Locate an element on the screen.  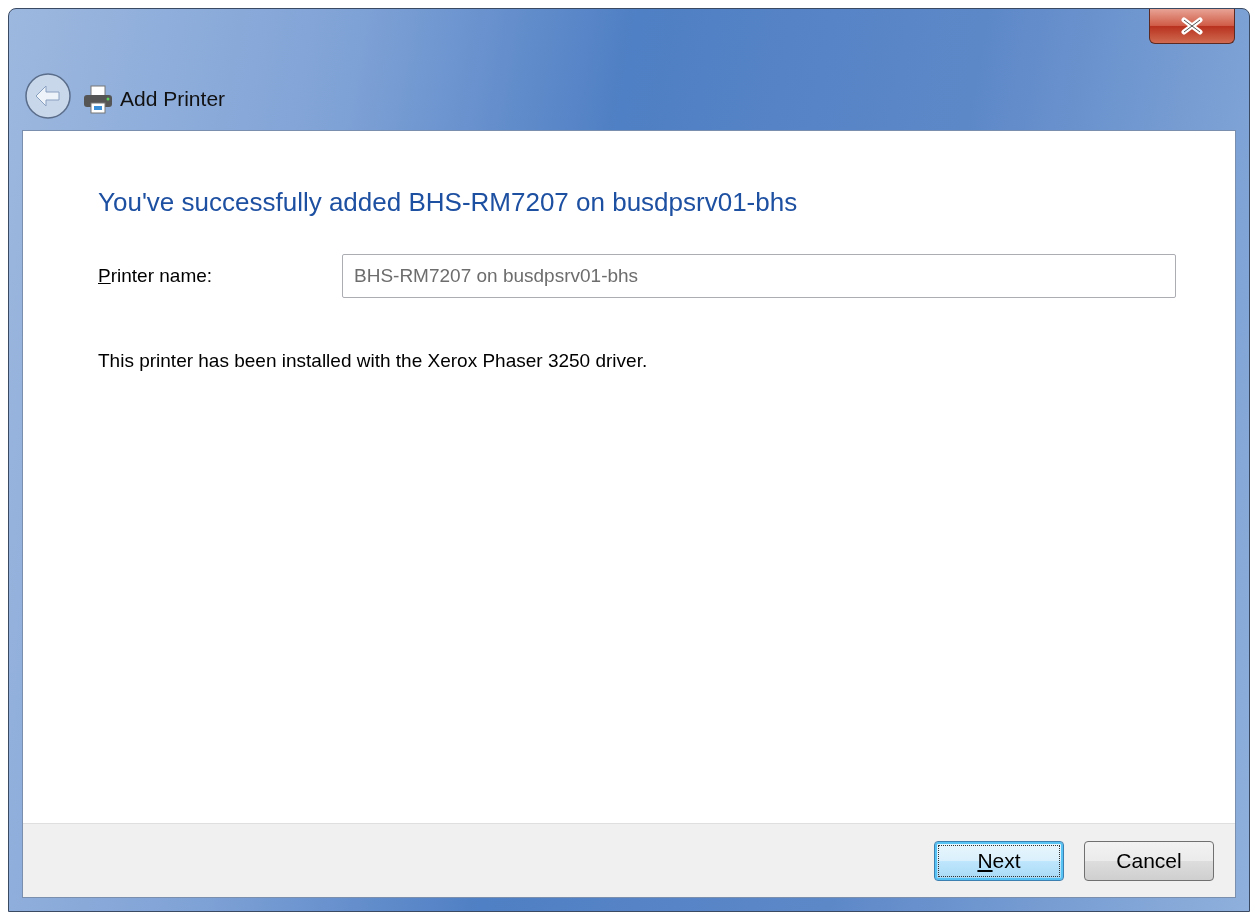
success-heading: You've successfully added BHS-RM7207 on busdpsrv01-bhs is located at coordinates (448, 202).